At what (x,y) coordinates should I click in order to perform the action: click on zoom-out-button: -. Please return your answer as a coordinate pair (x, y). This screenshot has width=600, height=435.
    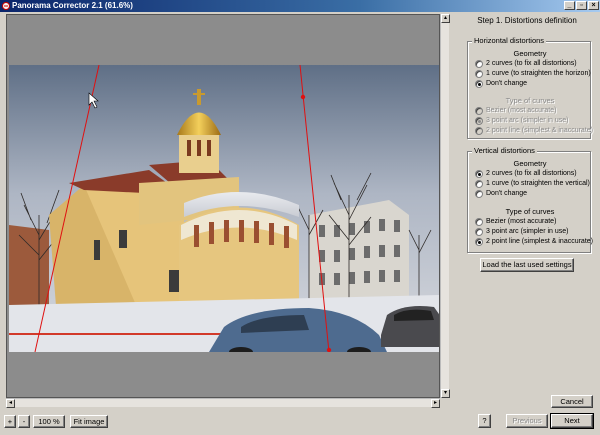
    Looking at the image, I should click on (24, 421).